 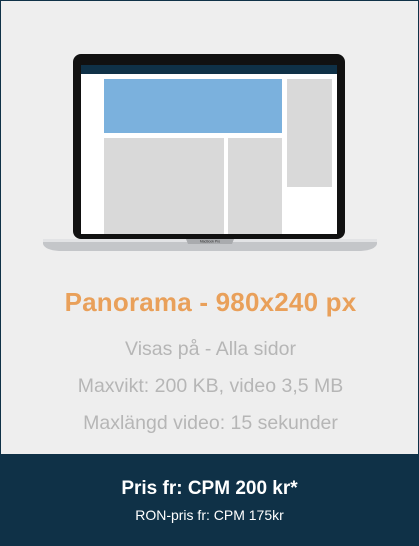 I want to click on spec-max-weight: Maxvikt: 200 KB, video 3,5 MB, so click(x=210, y=386).